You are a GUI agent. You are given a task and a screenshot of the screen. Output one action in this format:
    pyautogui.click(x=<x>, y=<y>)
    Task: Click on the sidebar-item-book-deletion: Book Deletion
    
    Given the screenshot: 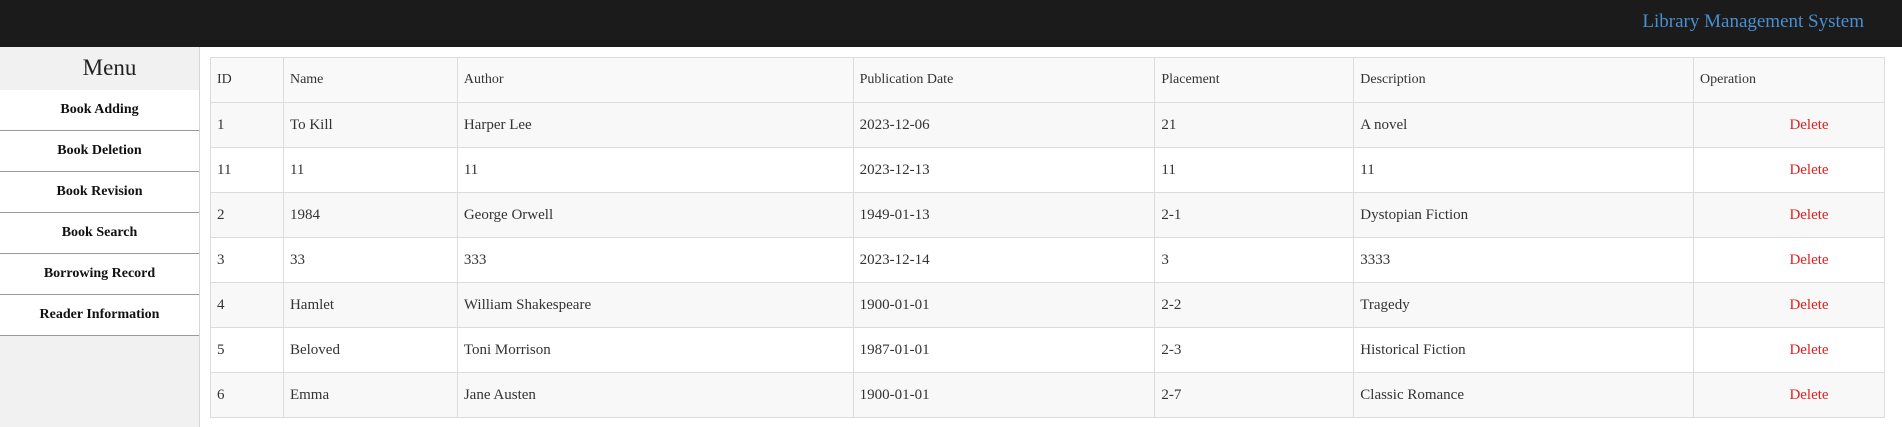 What is the action you would take?
    pyautogui.click(x=99, y=151)
    